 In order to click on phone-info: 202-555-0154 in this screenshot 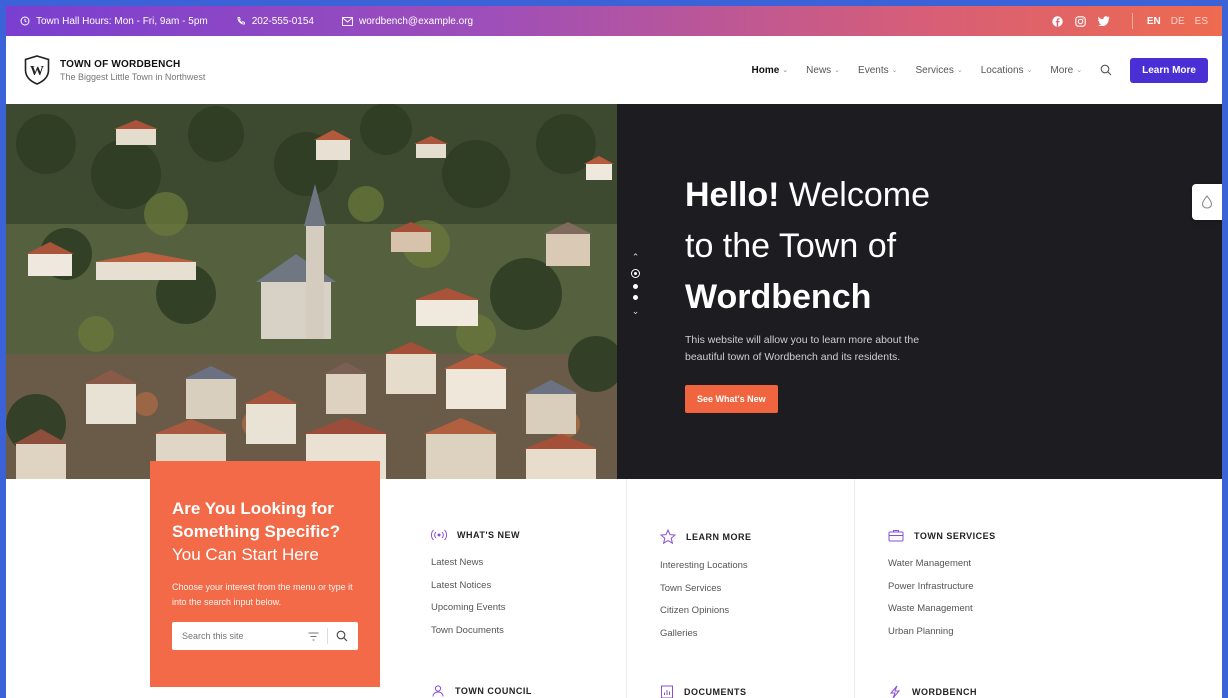, I will do `click(275, 21)`.